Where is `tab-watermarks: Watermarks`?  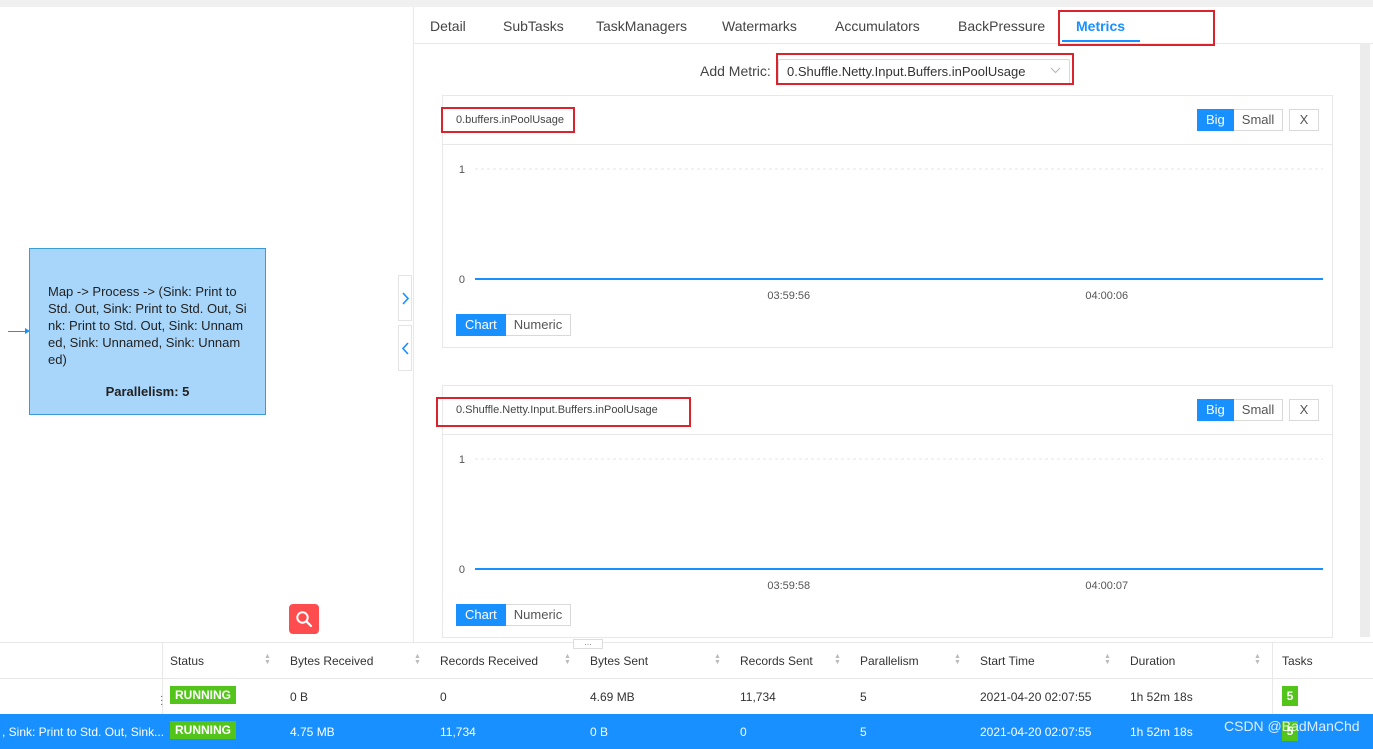
tab-watermarks: Watermarks is located at coordinates (759, 26).